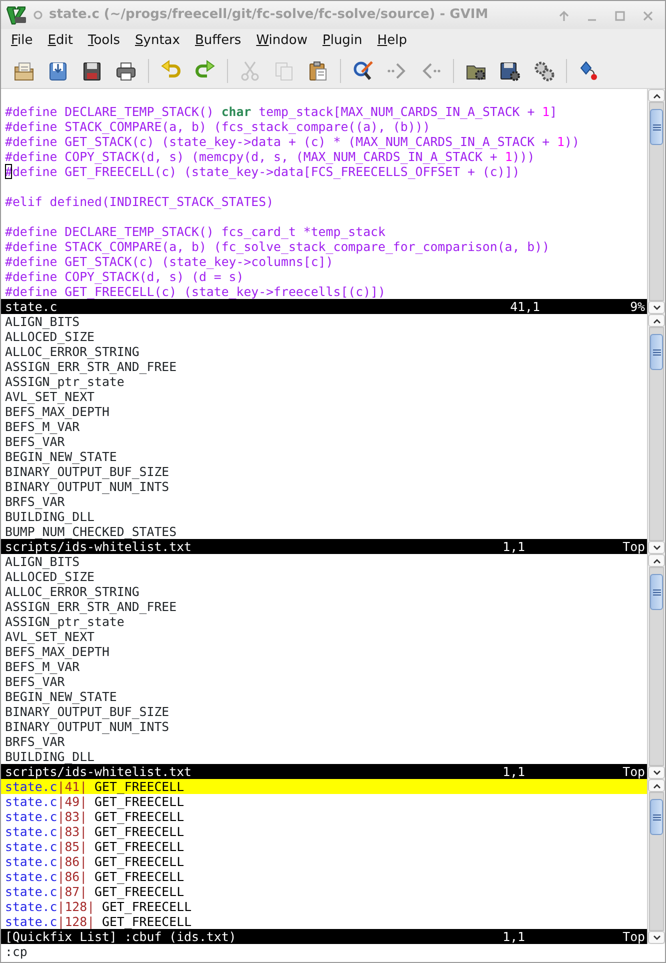 This screenshot has height=963, width=666. Describe the element at coordinates (139, 201) in the screenshot. I see `code-line: #elif defined(INDIRECT_STACK_STATES)` at that location.